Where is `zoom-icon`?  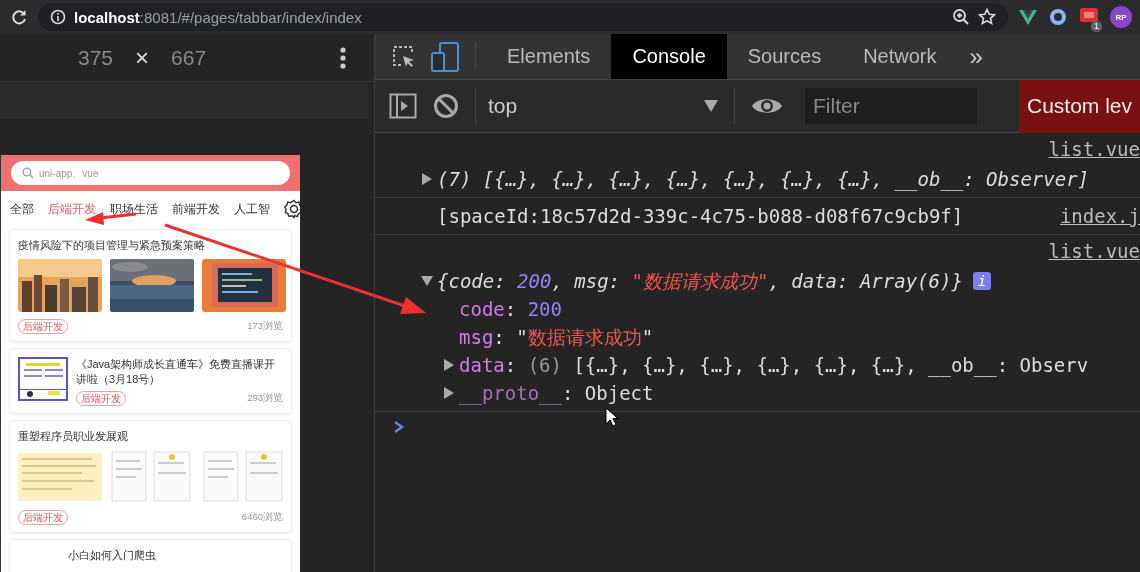
zoom-icon is located at coordinates (961, 17).